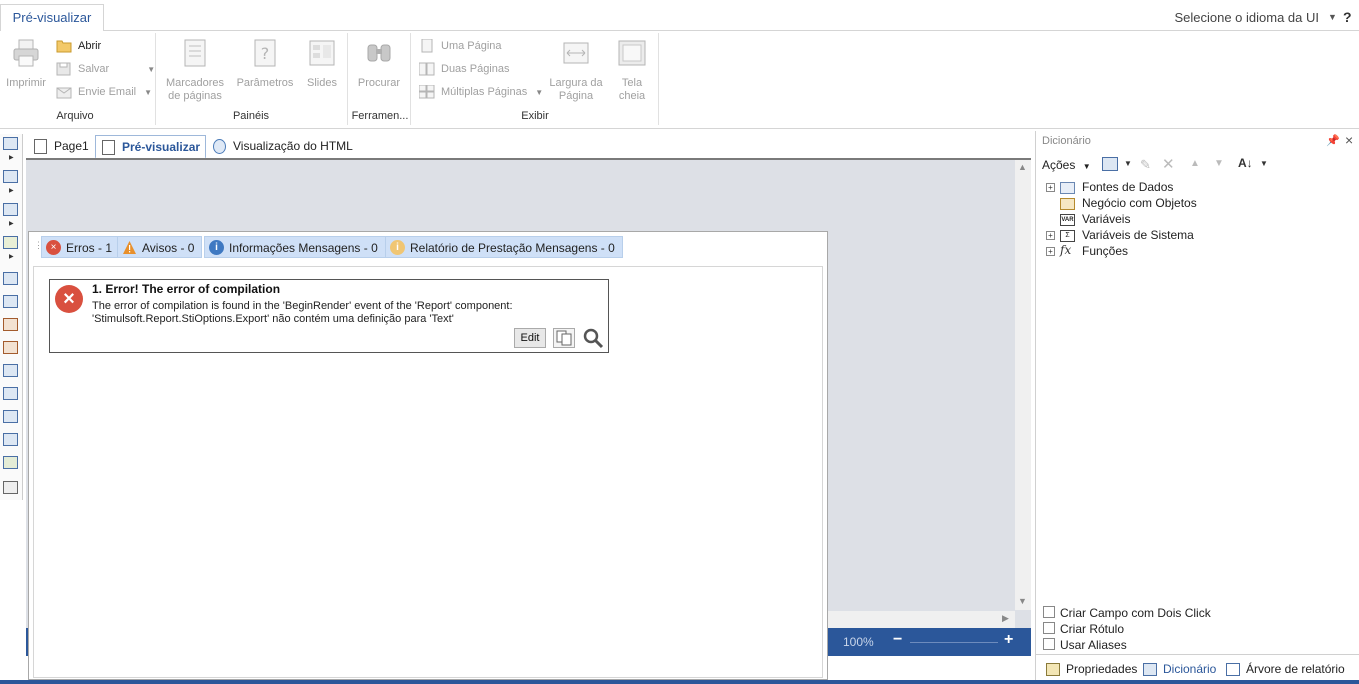  Describe the element at coordinates (1219, 163) in the screenshot. I see `move-down-icon: ▼` at that location.